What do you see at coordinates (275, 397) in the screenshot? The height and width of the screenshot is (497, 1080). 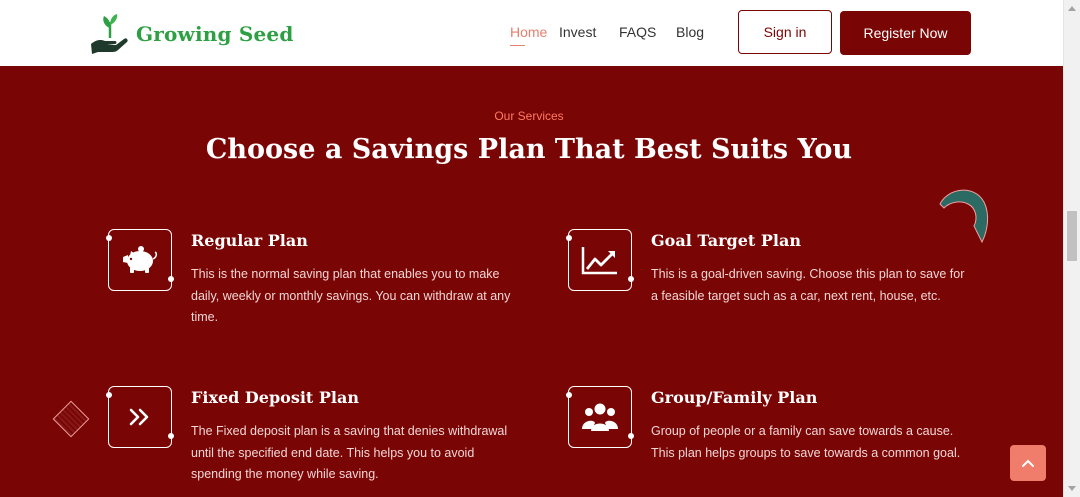 I see `plan-title: Fixed Deposit Plan` at bounding box center [275, 397].